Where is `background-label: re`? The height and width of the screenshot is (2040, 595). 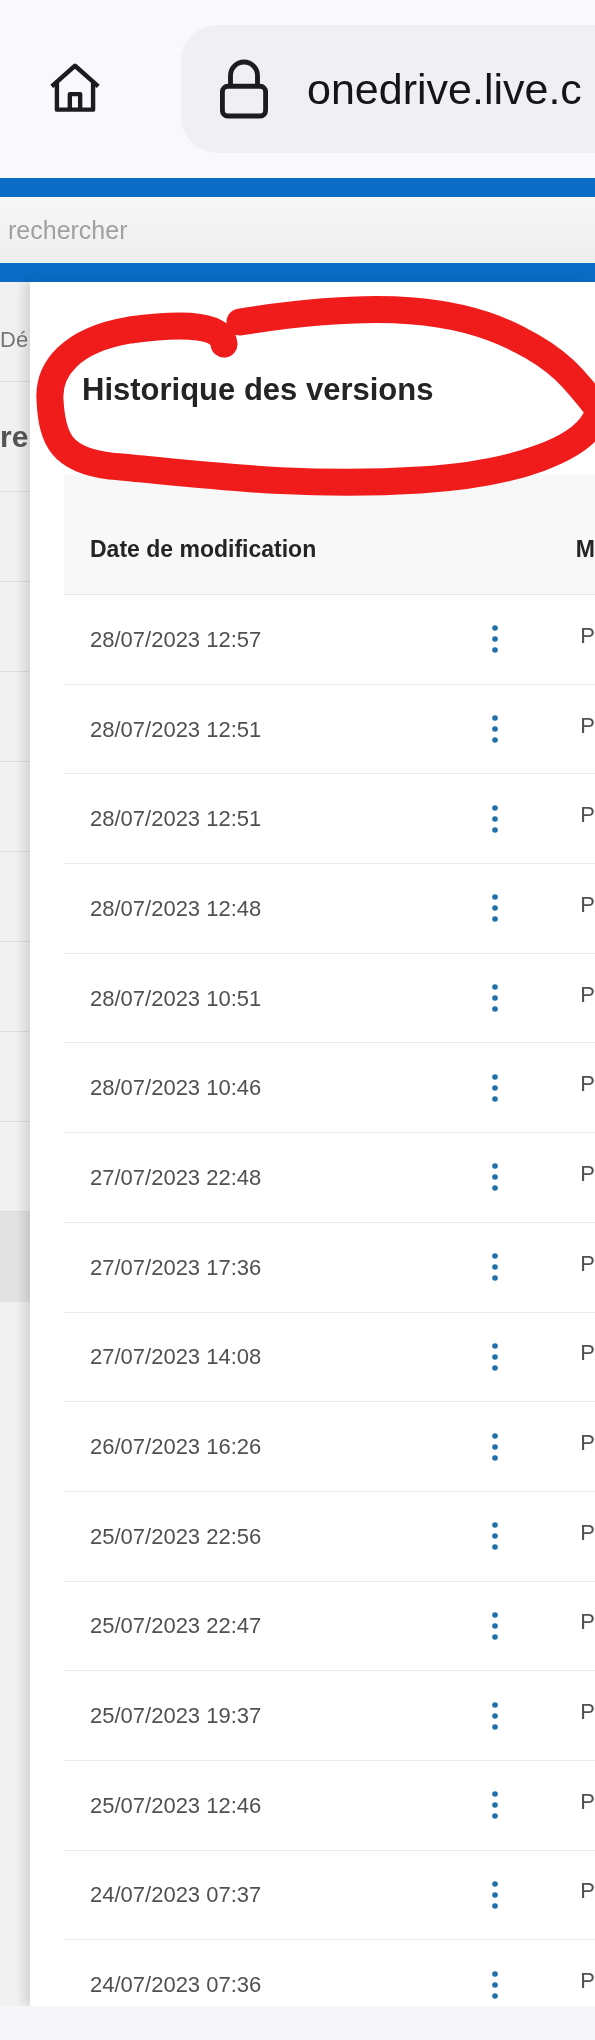
background-label: re is located at coordinates (14, 437).